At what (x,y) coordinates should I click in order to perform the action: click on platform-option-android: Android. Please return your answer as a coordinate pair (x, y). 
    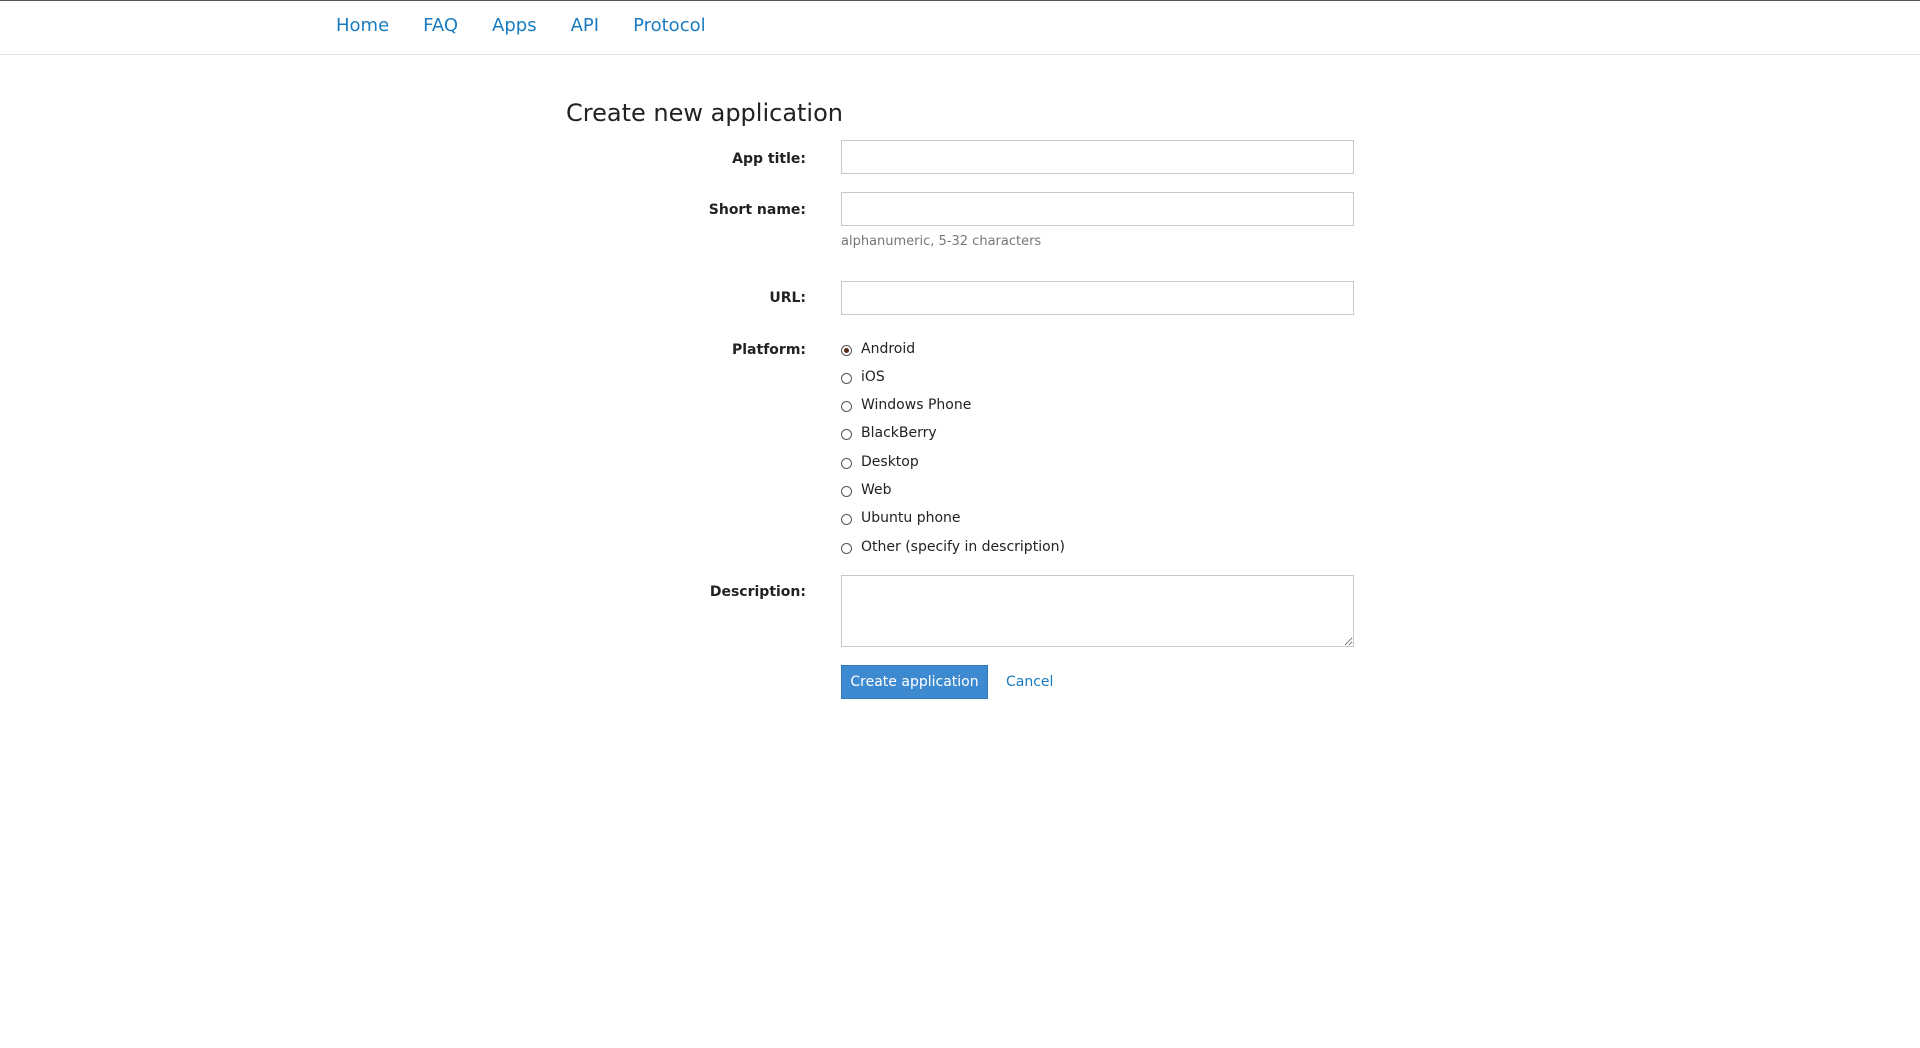
    Looking at the image, I should click on (878, 349).